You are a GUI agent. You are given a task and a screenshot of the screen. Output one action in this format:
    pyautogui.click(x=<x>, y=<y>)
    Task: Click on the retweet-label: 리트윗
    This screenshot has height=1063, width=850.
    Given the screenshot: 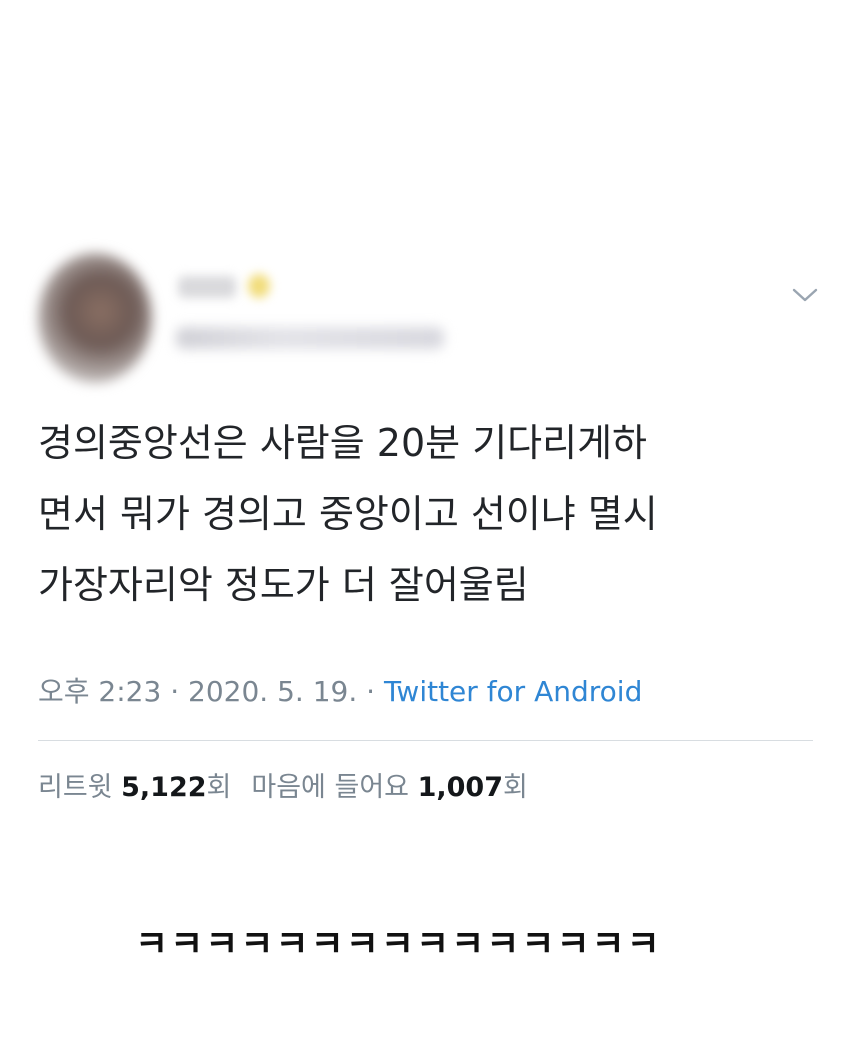 What is the action you would take?
    pyautogui.click(x=75, y=787)
    